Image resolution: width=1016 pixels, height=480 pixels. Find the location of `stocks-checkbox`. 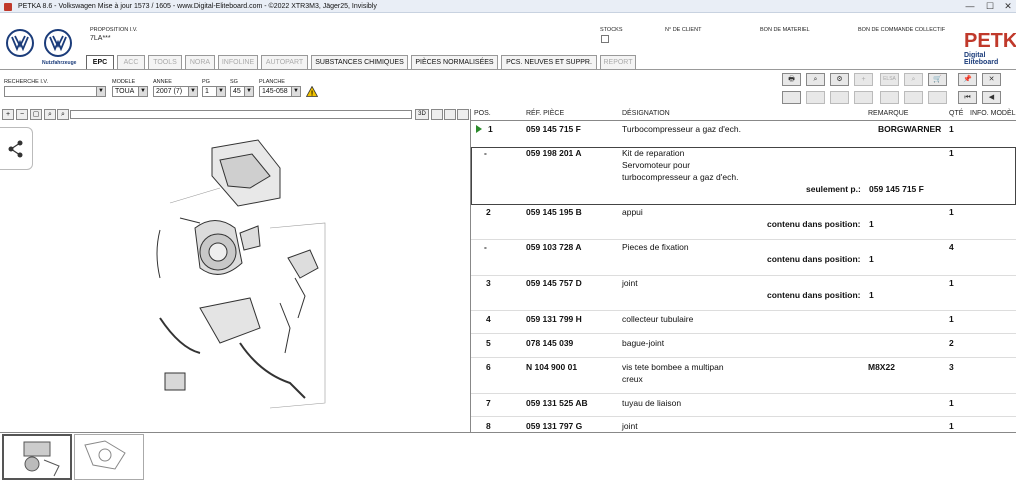

stocks-checkbox is located at coordinates (605, 39).